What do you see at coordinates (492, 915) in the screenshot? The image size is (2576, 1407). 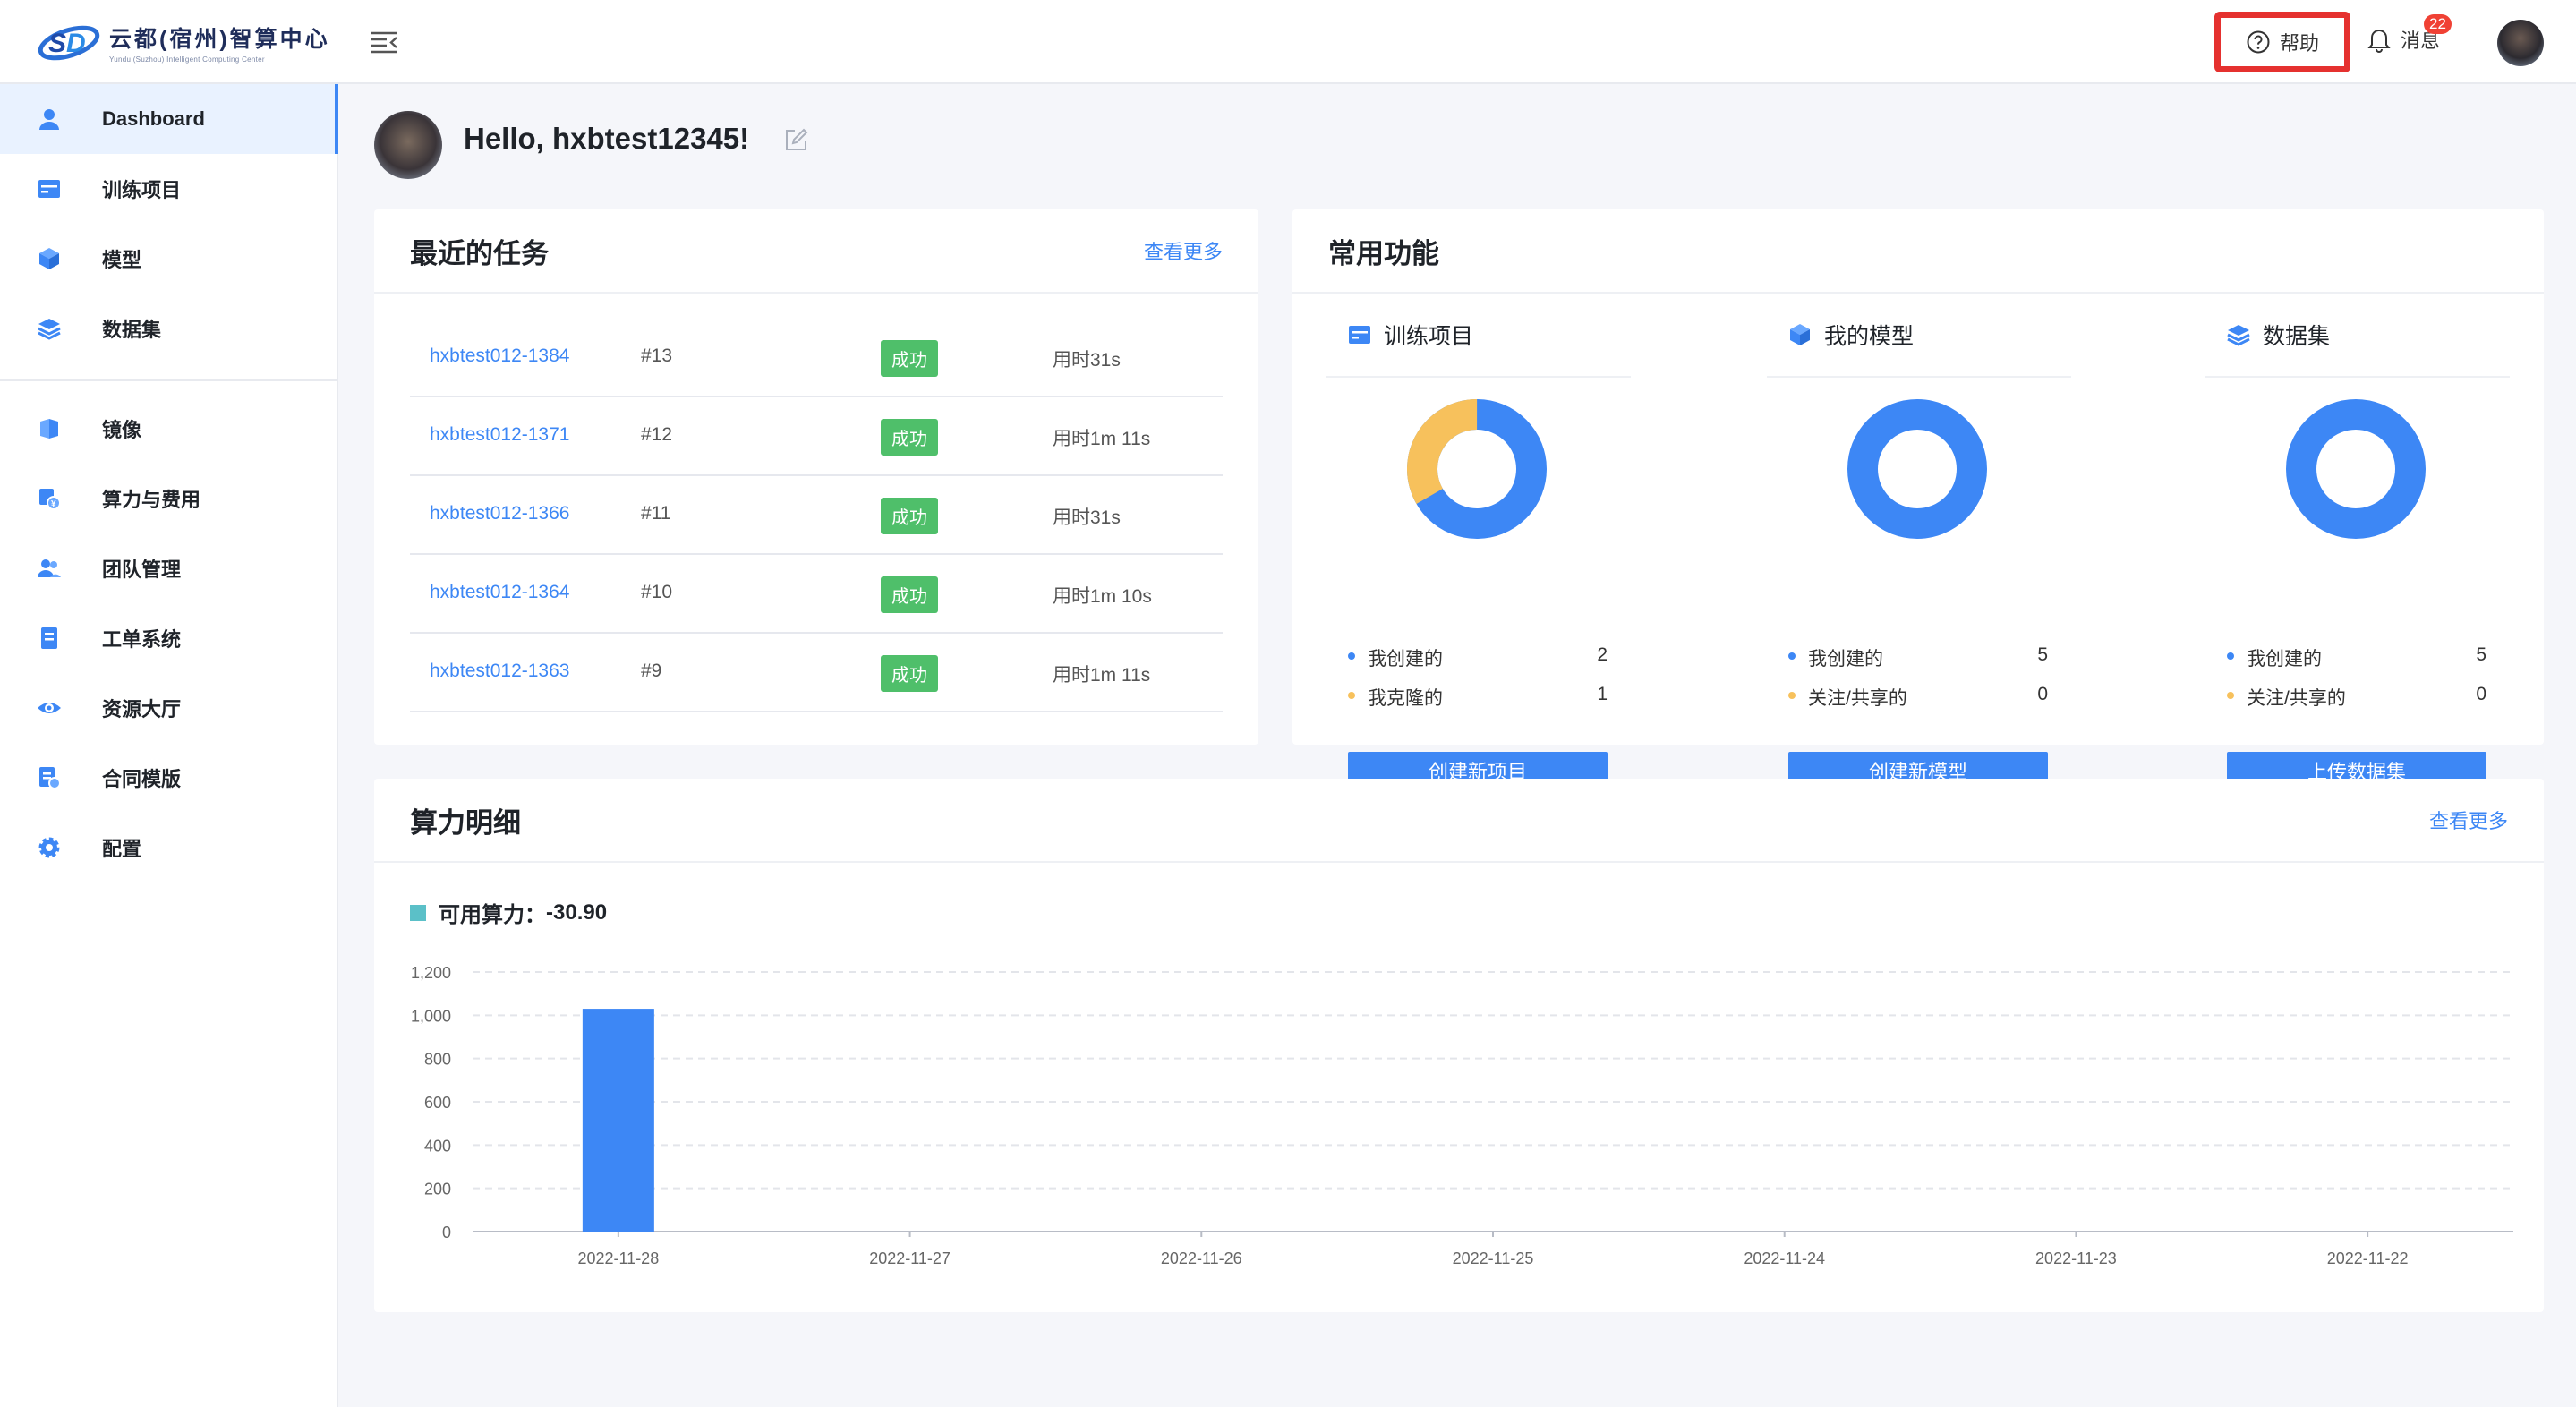 I see `available-compute-label: 可用算力：` at bounding box center [492, 915].